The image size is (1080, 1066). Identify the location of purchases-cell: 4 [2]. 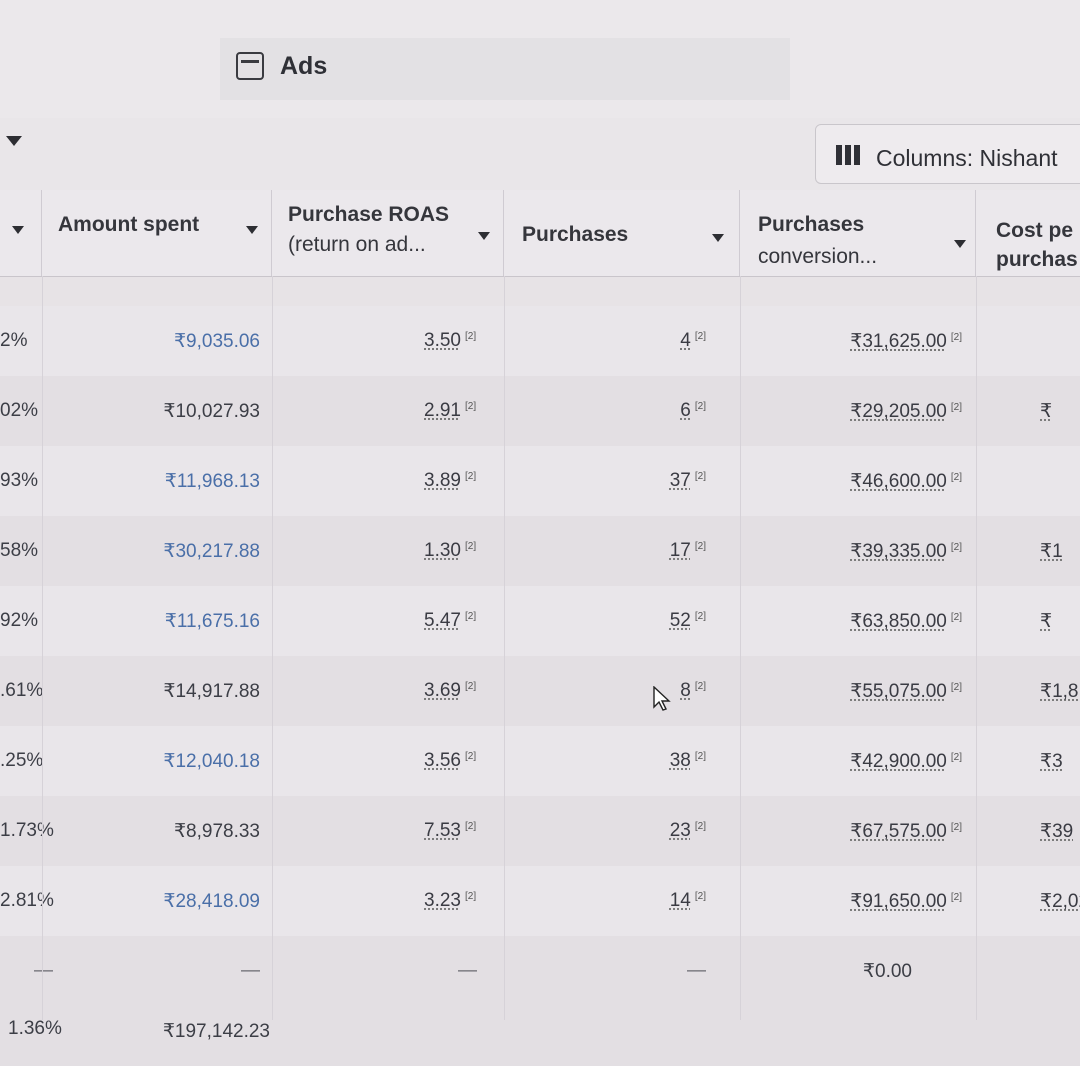
(693, 341).